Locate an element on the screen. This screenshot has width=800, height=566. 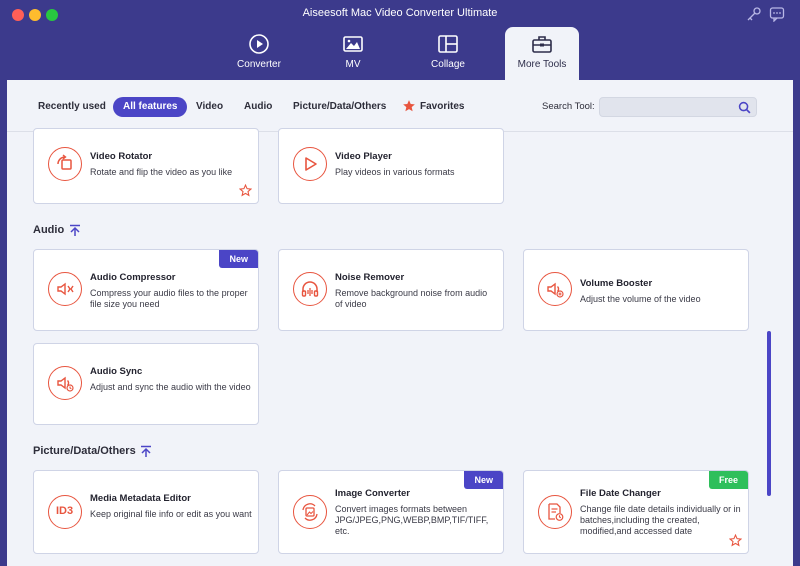
filter-all-features: All features is located at coordinates (150, 107).